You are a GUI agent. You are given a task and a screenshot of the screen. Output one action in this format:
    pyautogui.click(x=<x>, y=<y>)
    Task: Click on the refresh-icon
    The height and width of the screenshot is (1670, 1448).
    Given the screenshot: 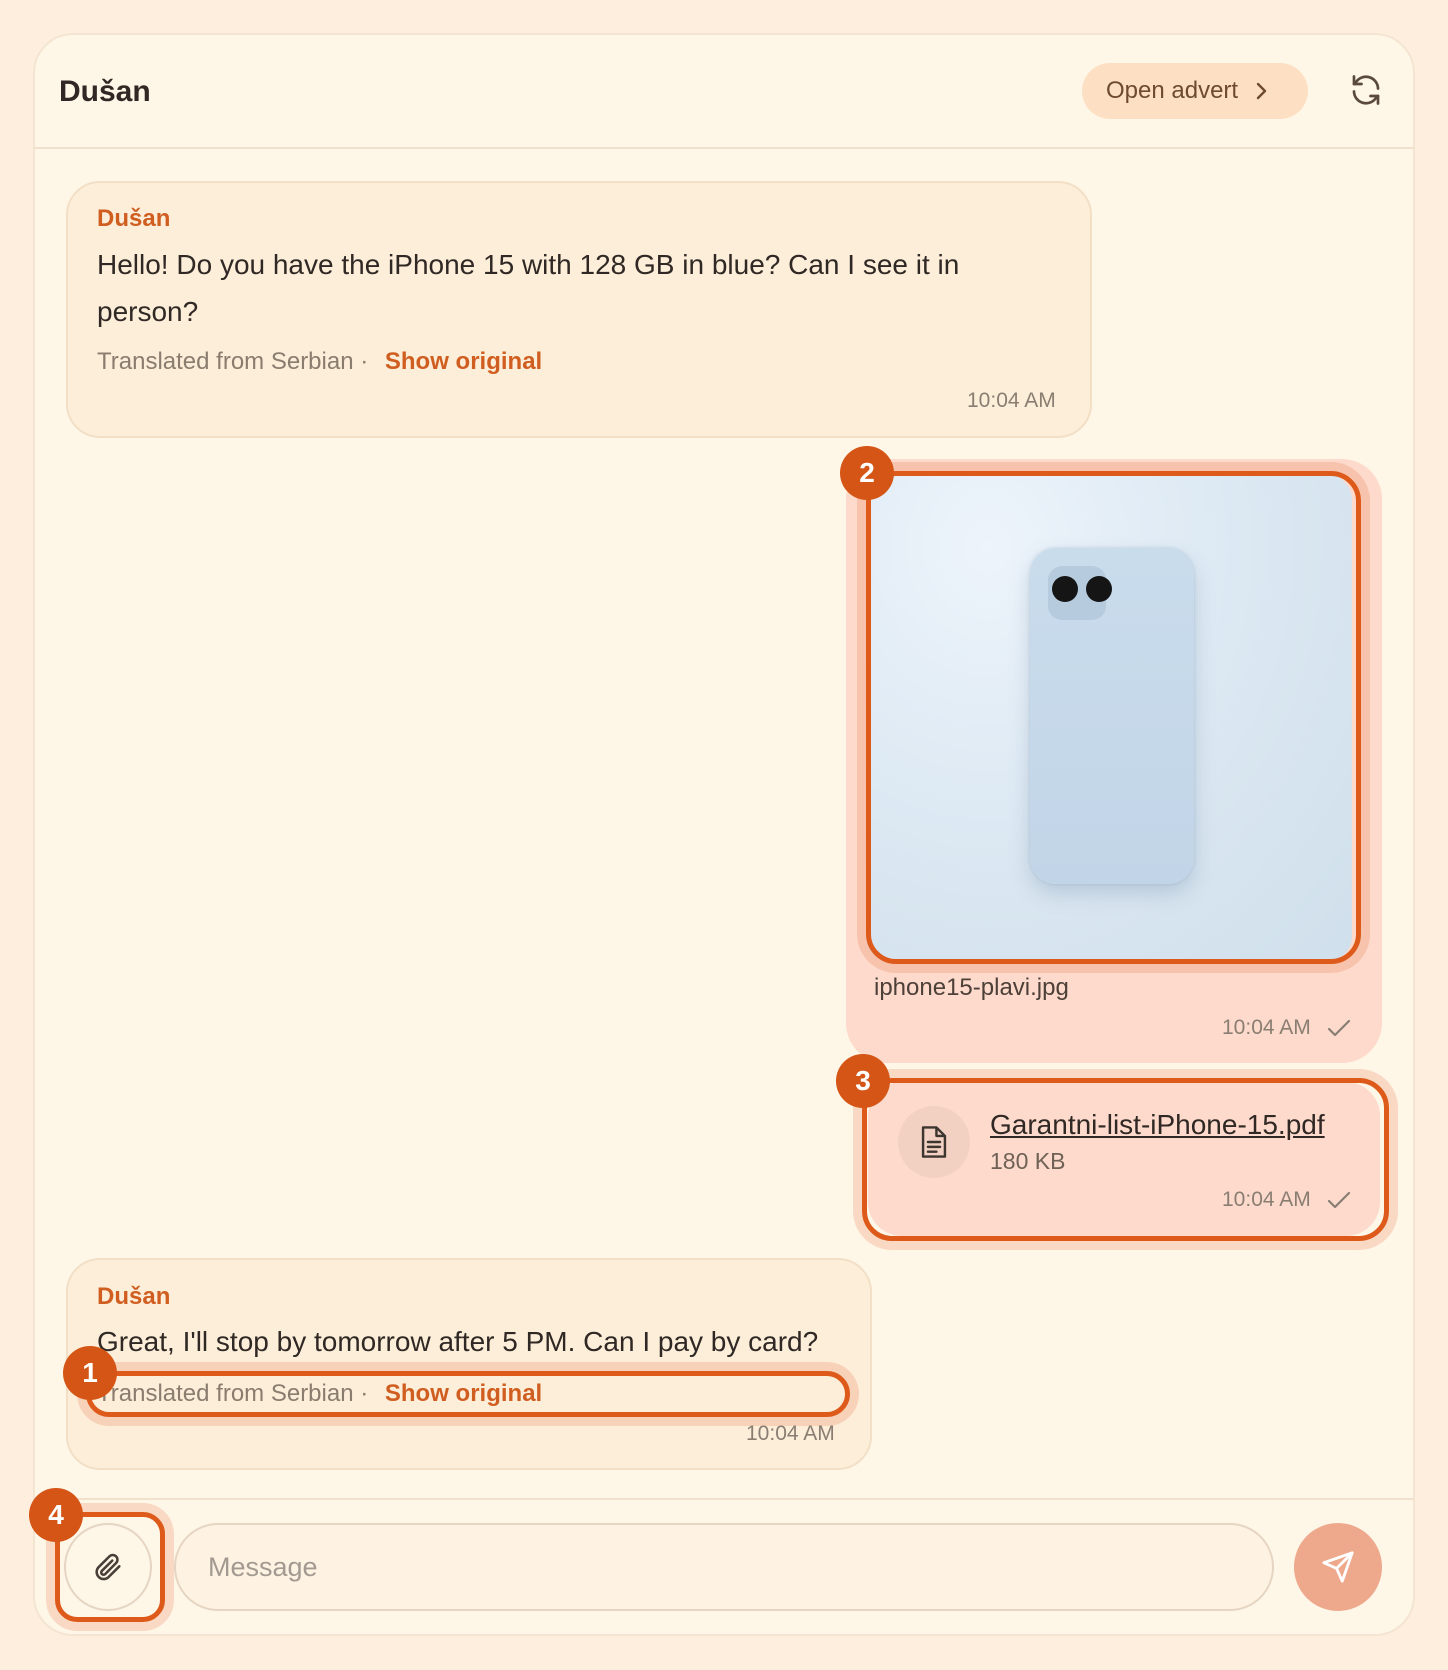 What is the action you would take?
    pyautogui.click(x=1366, y=90)
    